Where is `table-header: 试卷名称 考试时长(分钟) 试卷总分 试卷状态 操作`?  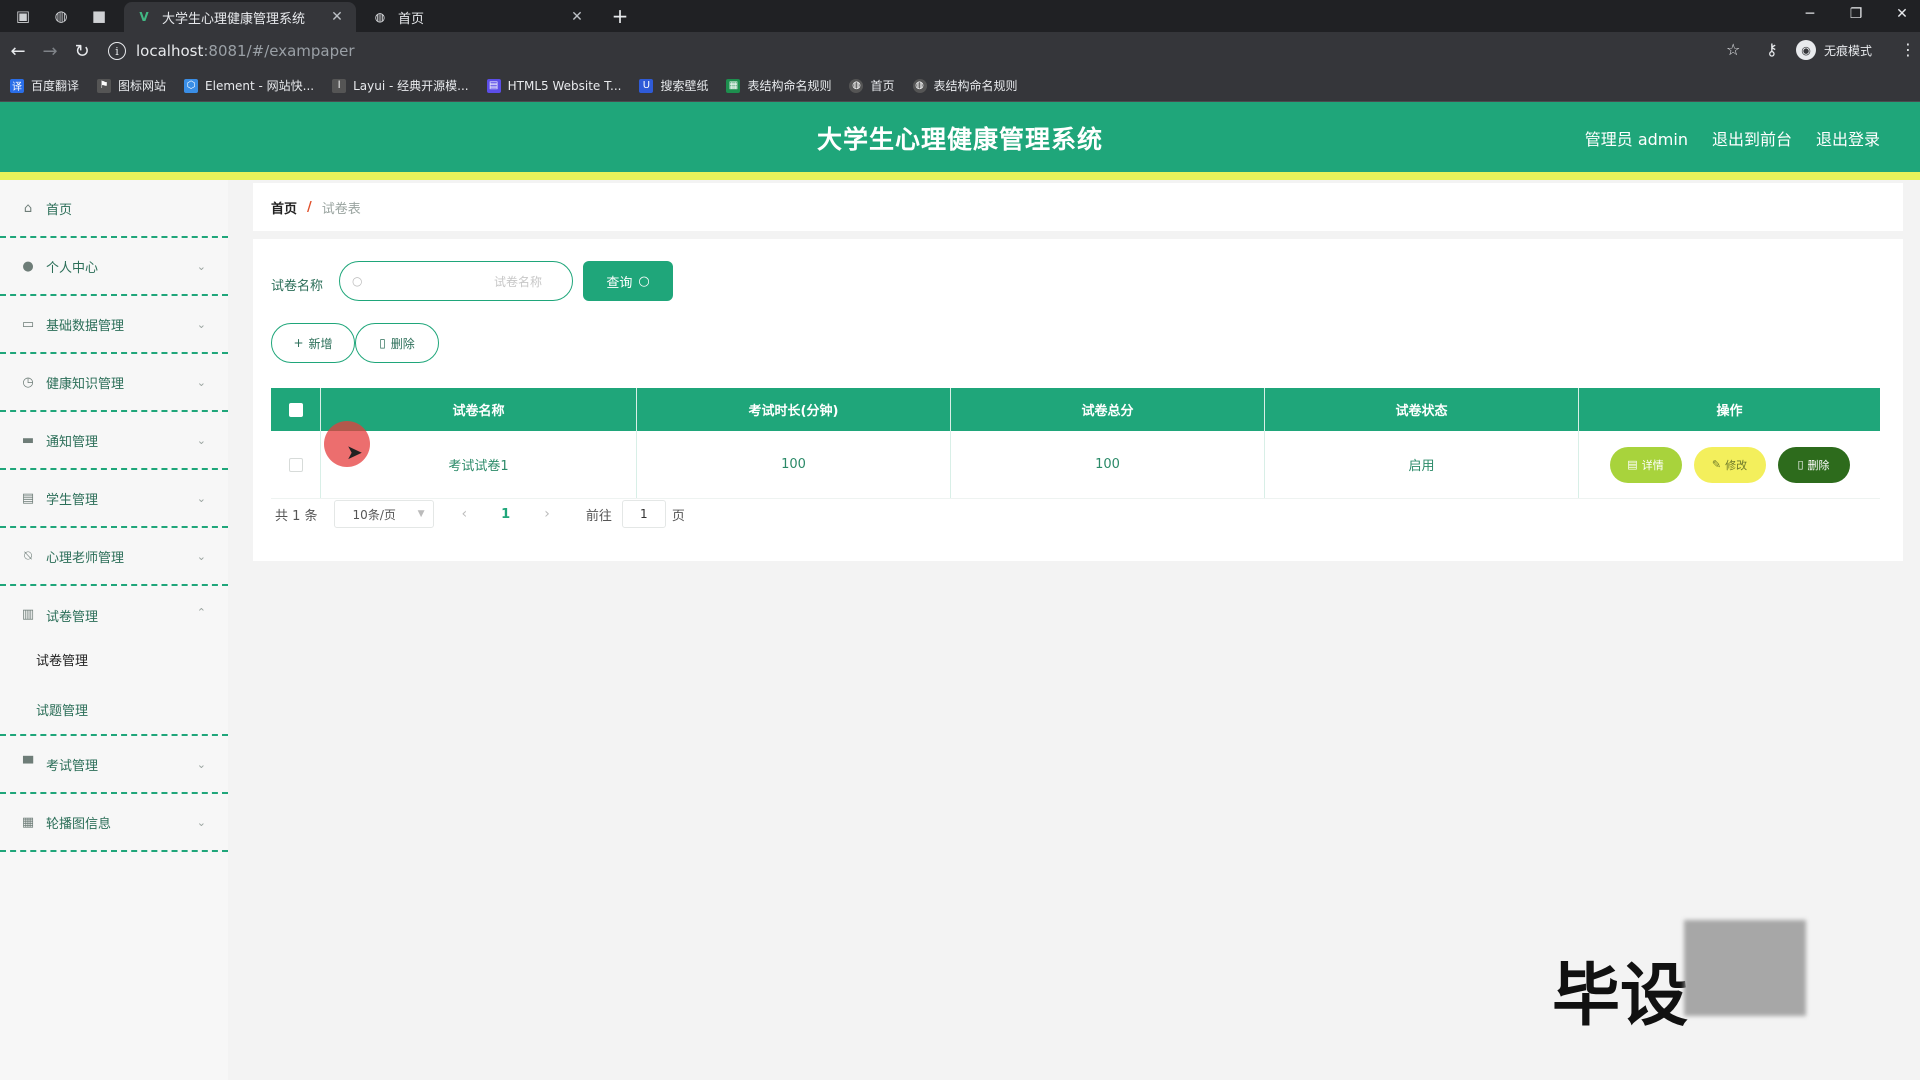 table-header: 试卷名称 考试时长(分钟) 试卷总分 试卷状态 操作 is located at coordinates (1075, 409).